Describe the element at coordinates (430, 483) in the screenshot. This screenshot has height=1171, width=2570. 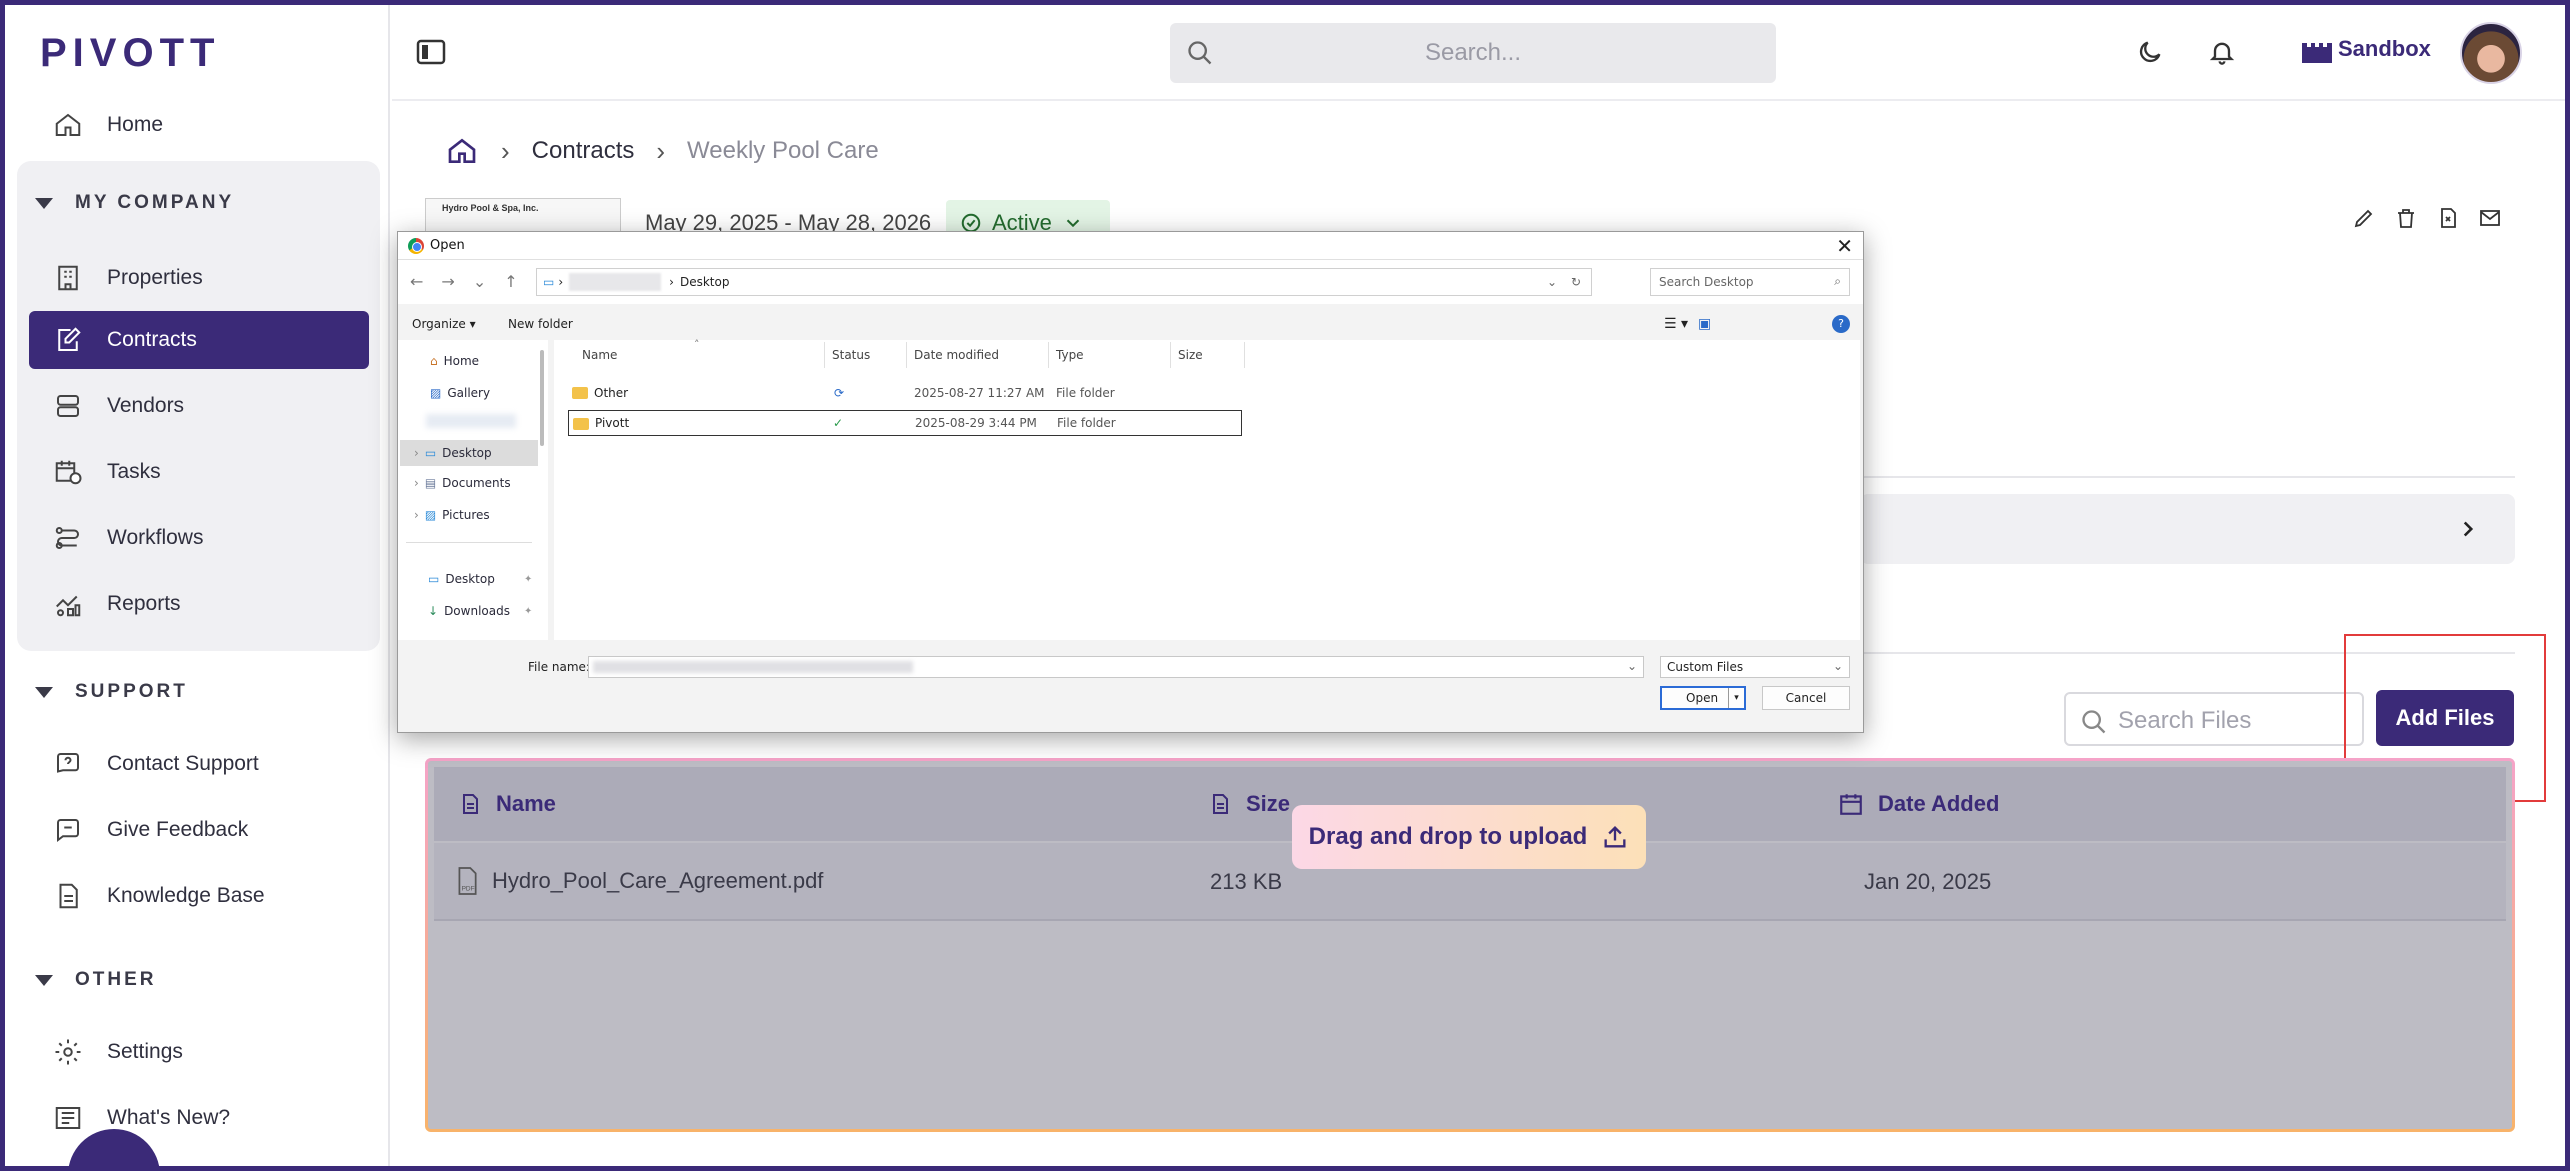
I see `documents-icon: ▤` at that location.